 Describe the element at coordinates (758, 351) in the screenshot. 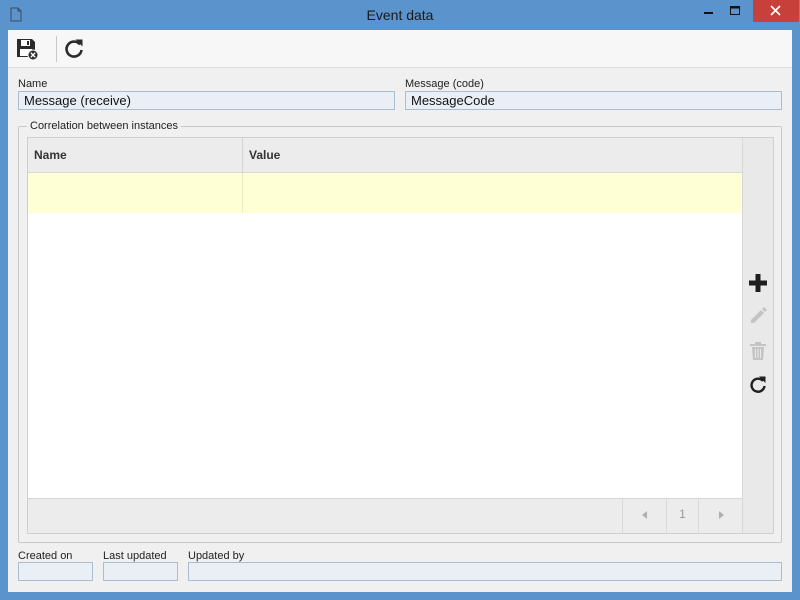

I see `delete-row-button` at that location.